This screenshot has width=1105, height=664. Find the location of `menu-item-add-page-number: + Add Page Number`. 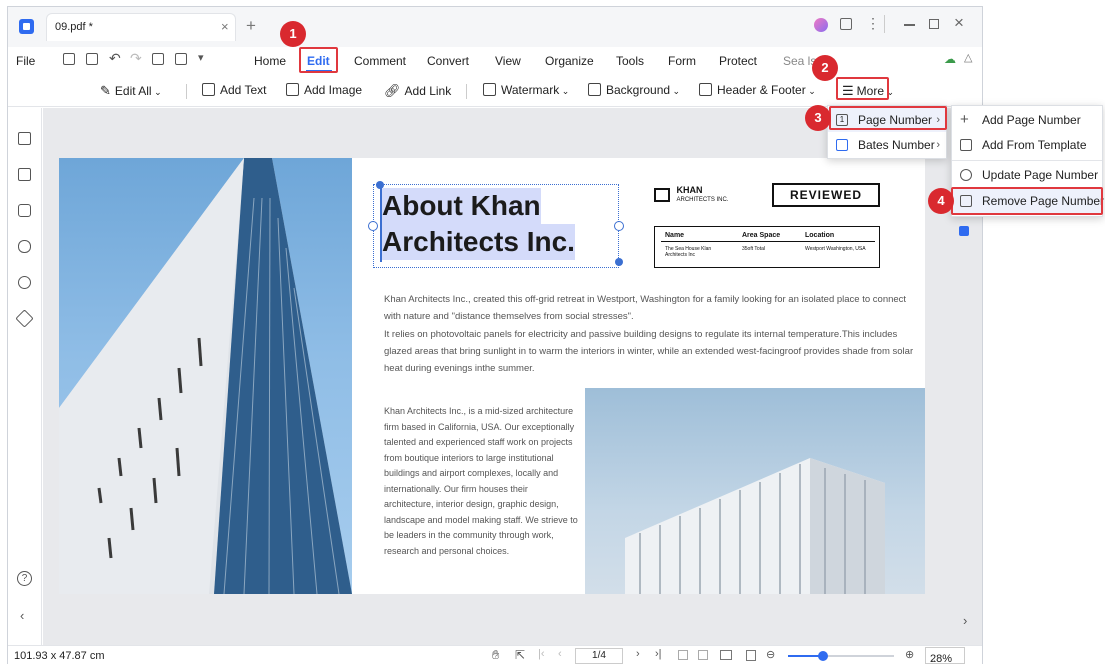

menu-item-add-page-number: + Add Page Number is located at coordinates (1027, 120).